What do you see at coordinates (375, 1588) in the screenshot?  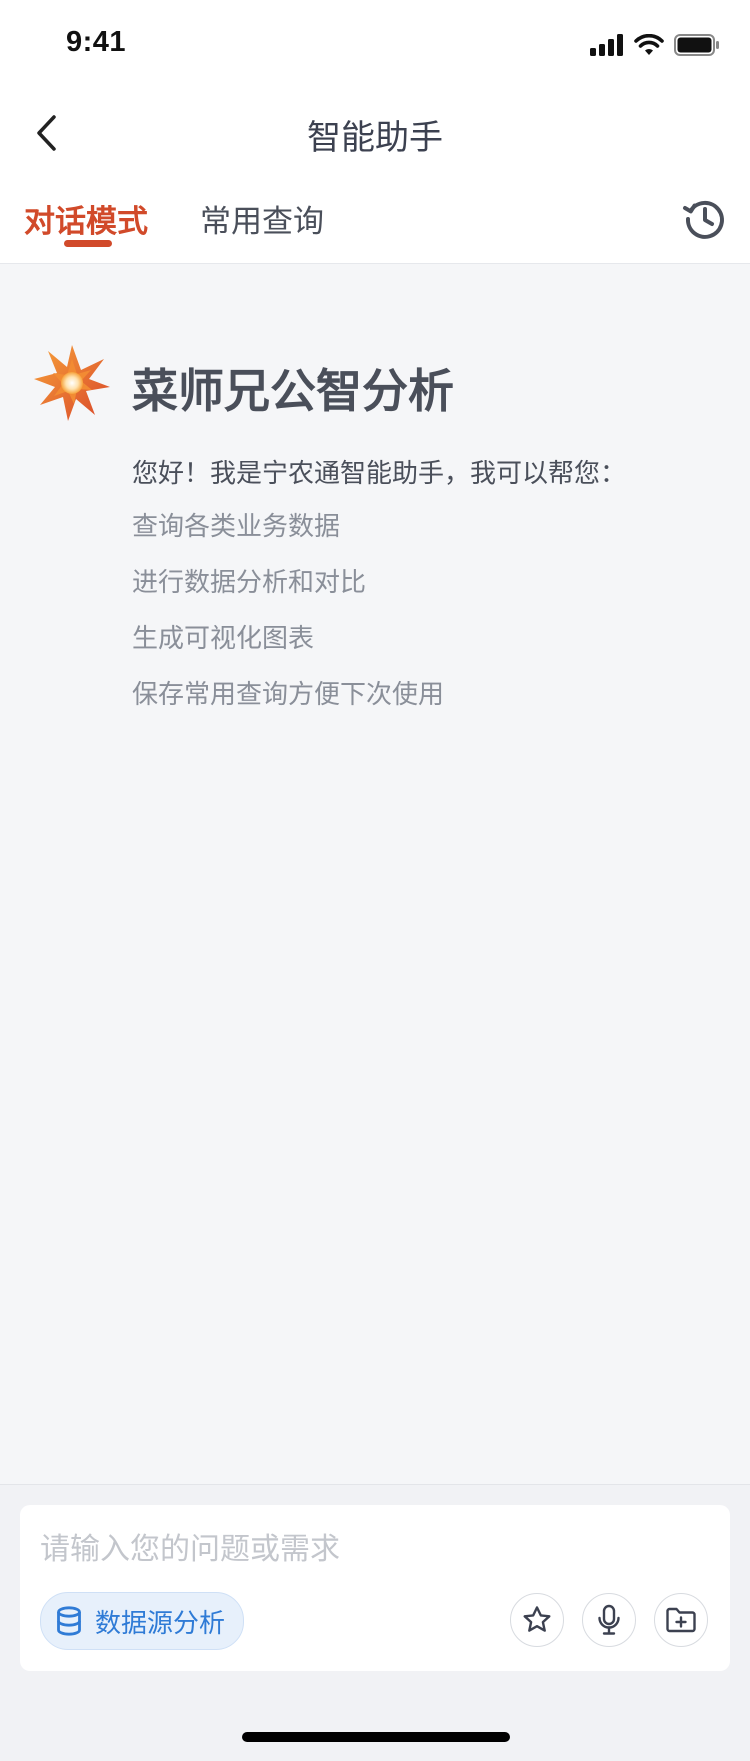 I see `input-card: 数据源分析` at bounding box center [375, 1588].